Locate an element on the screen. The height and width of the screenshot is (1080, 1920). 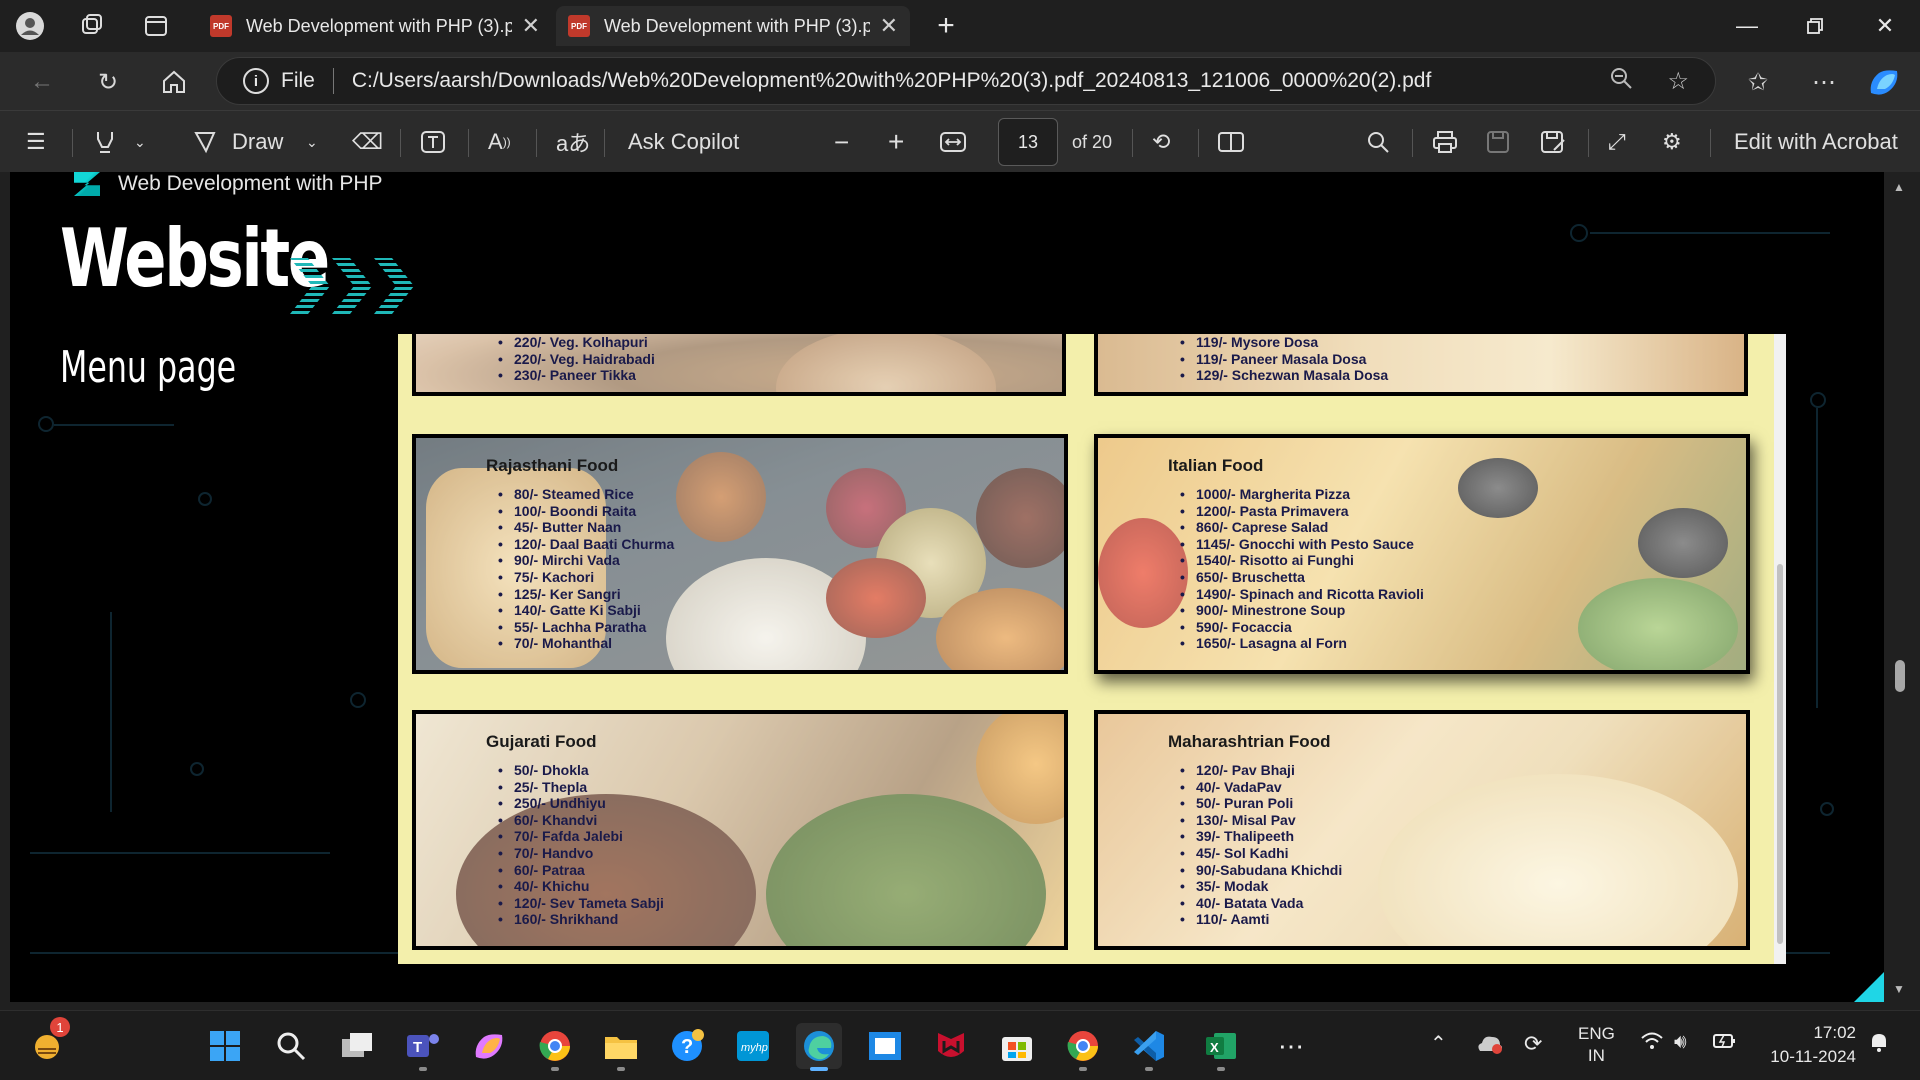
print-icon is located at coordinates (1445, 142).